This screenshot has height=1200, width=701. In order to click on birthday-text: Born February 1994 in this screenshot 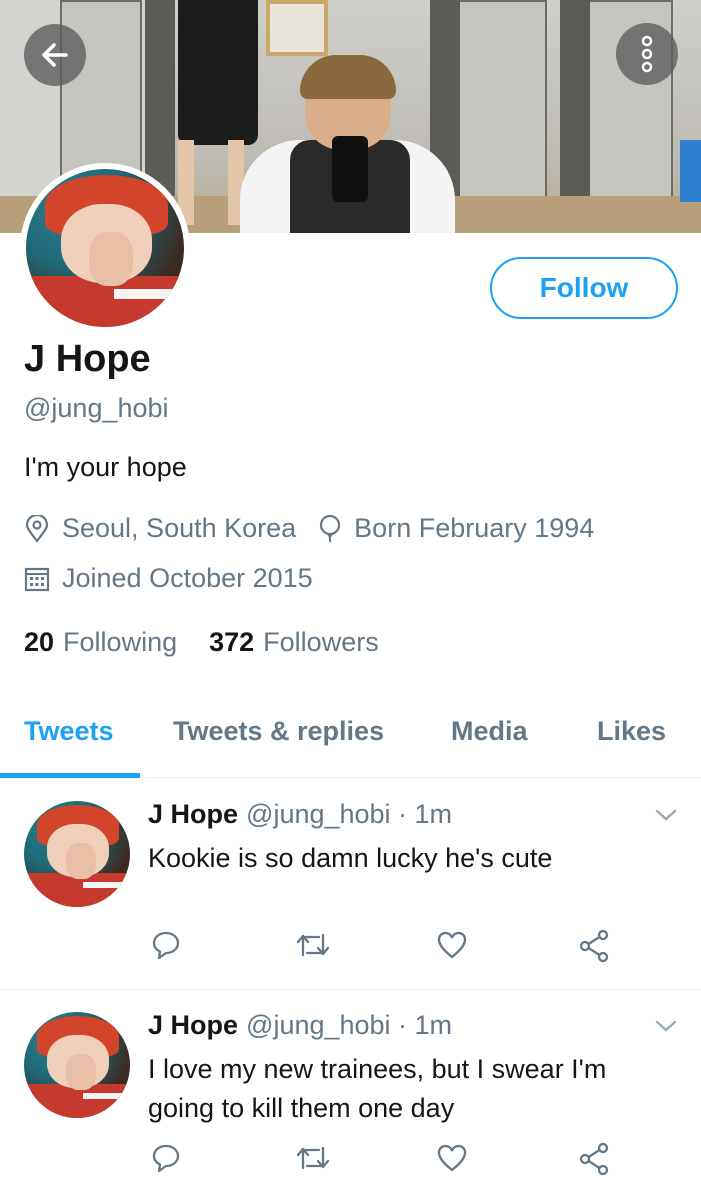, I will do `click(474, 528)`.